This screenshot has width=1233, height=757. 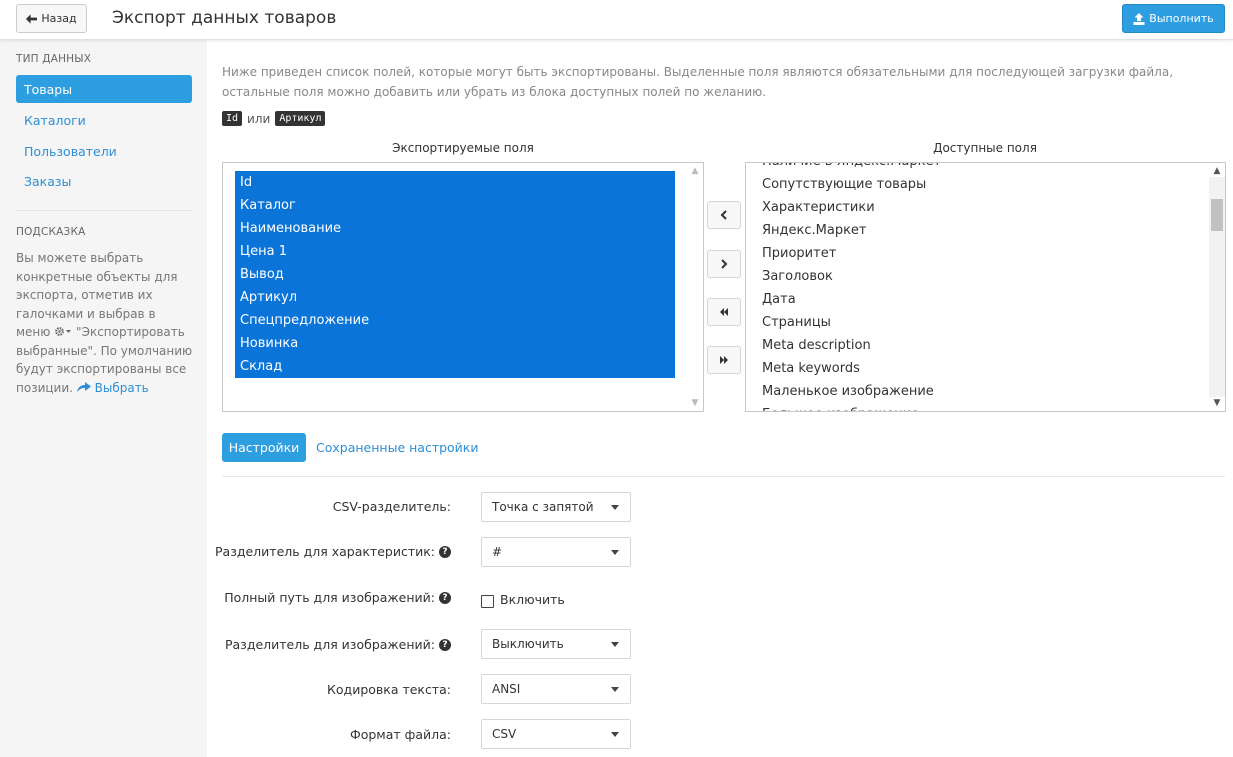 I want to click on img-separator-select: Выключить, so click(x=556, y=644).